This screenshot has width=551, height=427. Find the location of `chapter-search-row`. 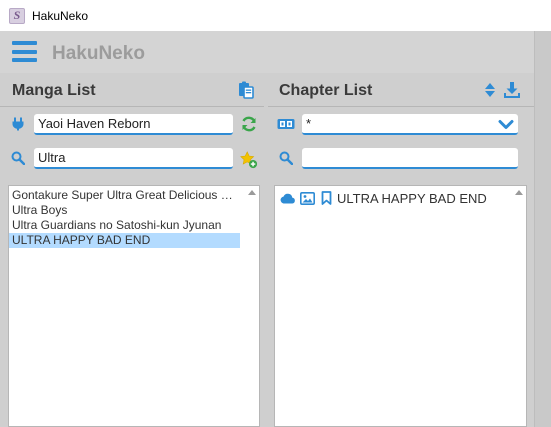

chapter-search-row is located at coordinates (401, 159).